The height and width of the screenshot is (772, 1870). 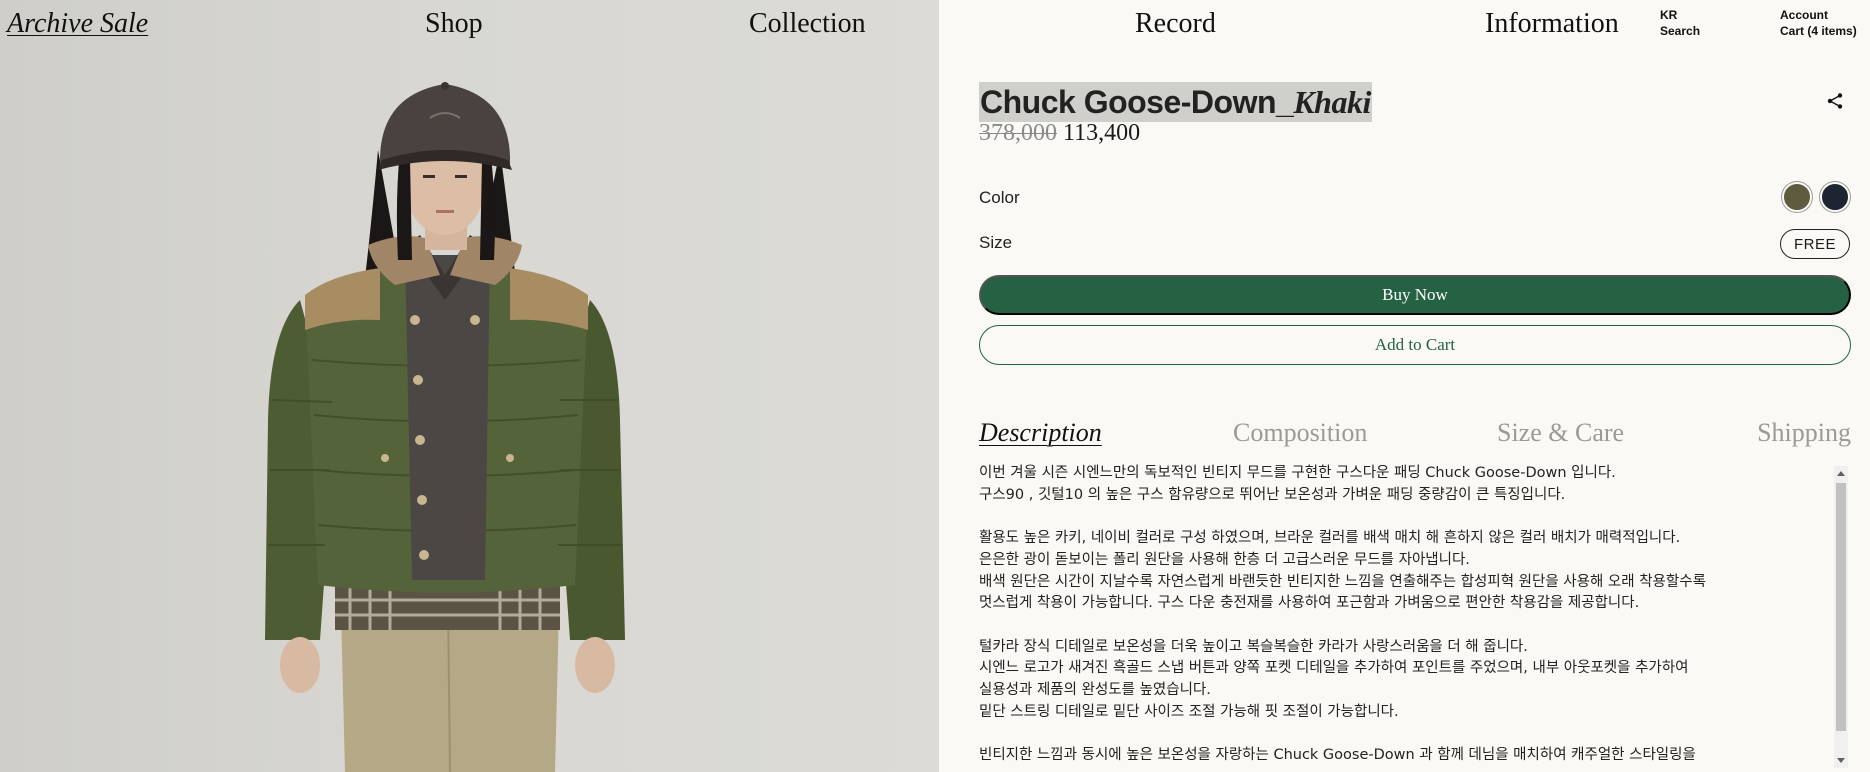 I want to click on scroll-thumb, so click(x=1841, y=607).